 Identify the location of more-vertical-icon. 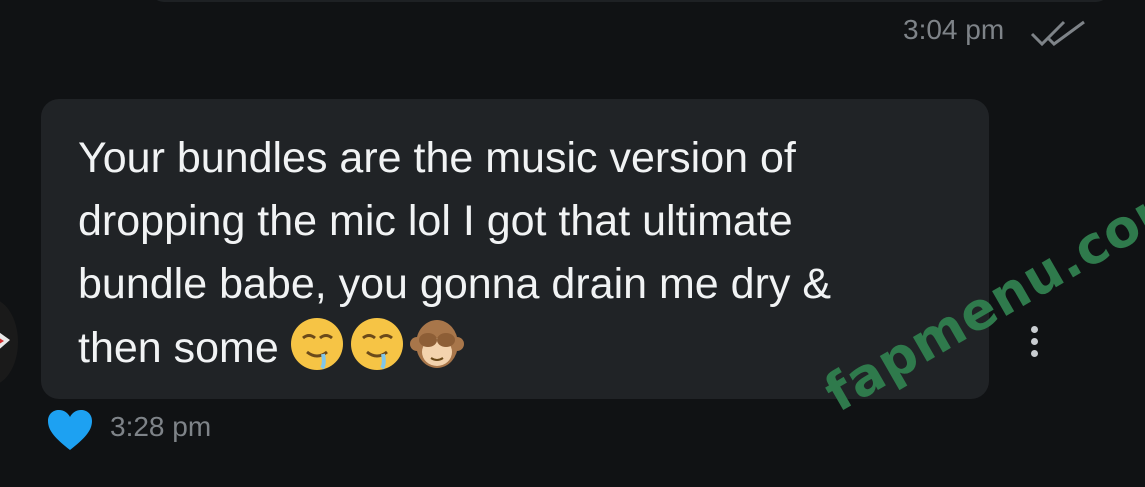
(1034, 344).